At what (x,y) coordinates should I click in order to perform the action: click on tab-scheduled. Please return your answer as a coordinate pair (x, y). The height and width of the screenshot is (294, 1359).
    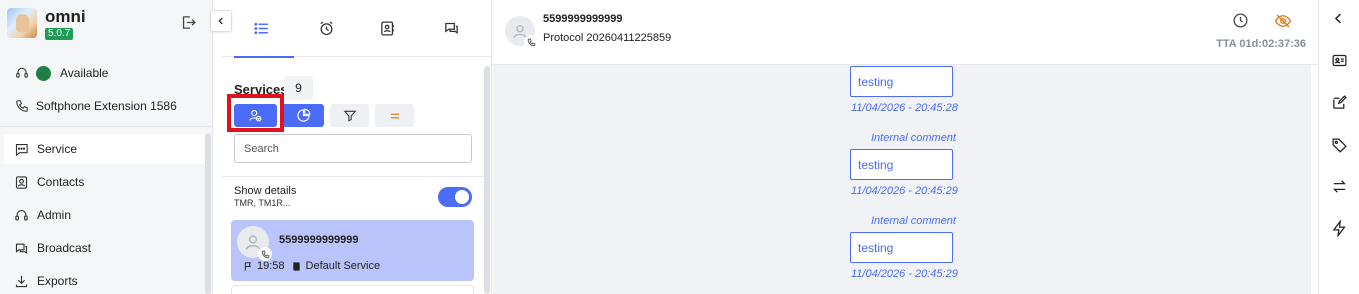
    Looking at the image, I should click on (326, 28).